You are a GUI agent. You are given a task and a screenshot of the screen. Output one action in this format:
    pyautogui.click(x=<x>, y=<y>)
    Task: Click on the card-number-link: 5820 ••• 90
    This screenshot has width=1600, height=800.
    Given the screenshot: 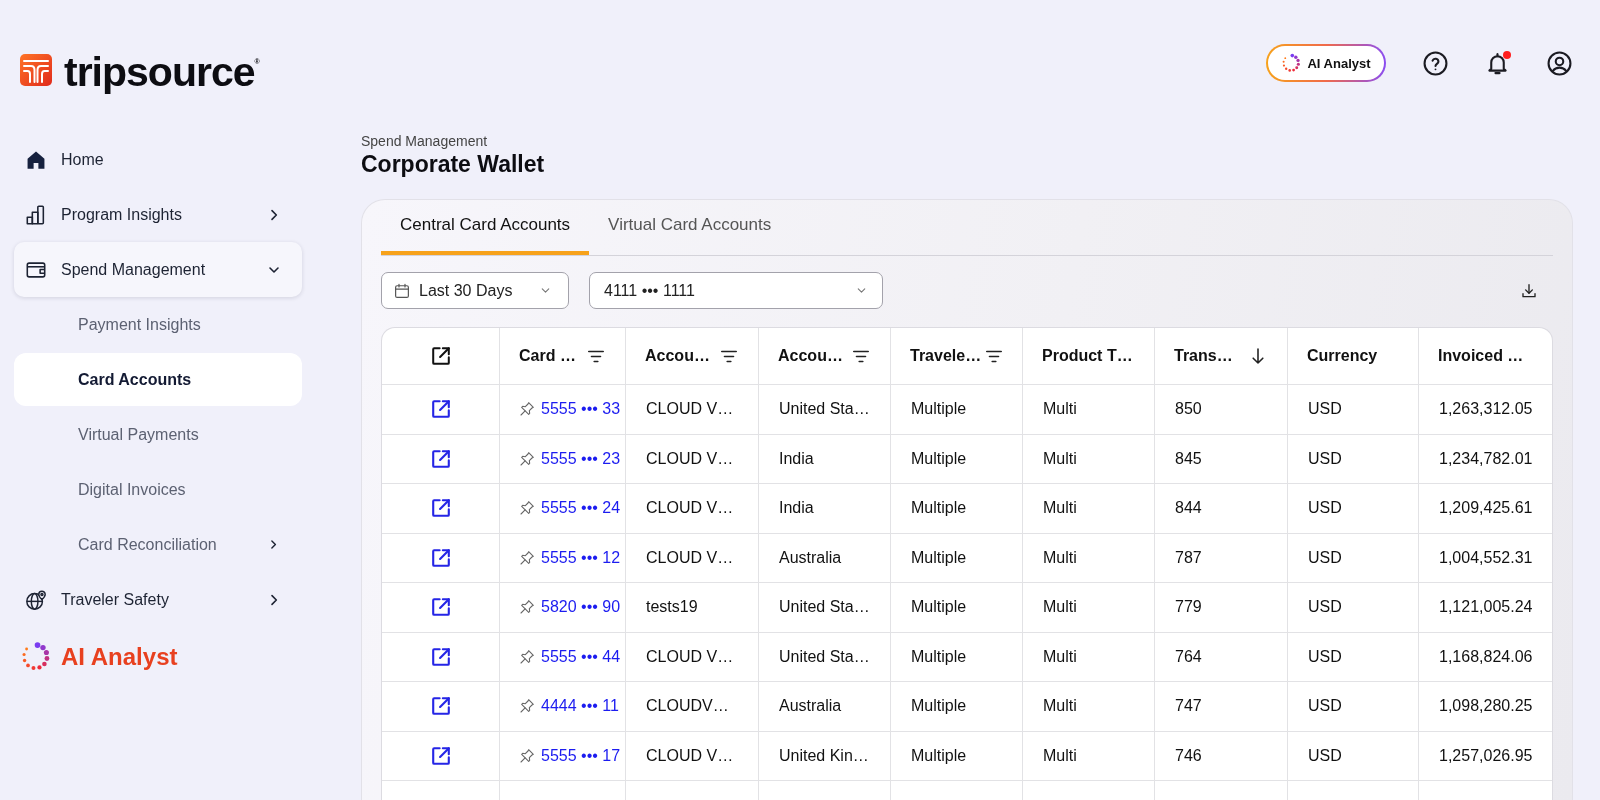 What is the action you would take?
    pyautogui.click(x=581, y=607)
    